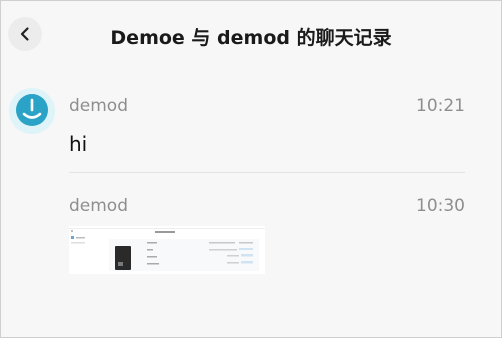  What do you see at coordinates (267, 172) in the screenshot?
I see `message-divider` at bounding box center [267, 172].